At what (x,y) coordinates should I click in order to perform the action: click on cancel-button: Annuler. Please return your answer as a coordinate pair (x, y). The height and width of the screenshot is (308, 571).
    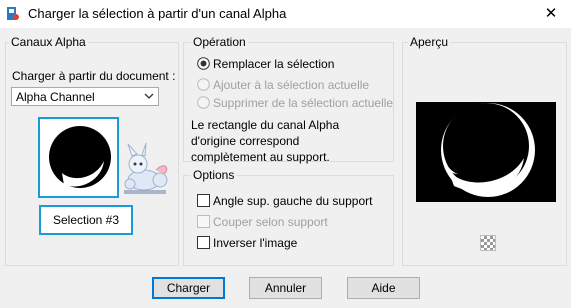
    Looking at the image, I should click on (285, 288).